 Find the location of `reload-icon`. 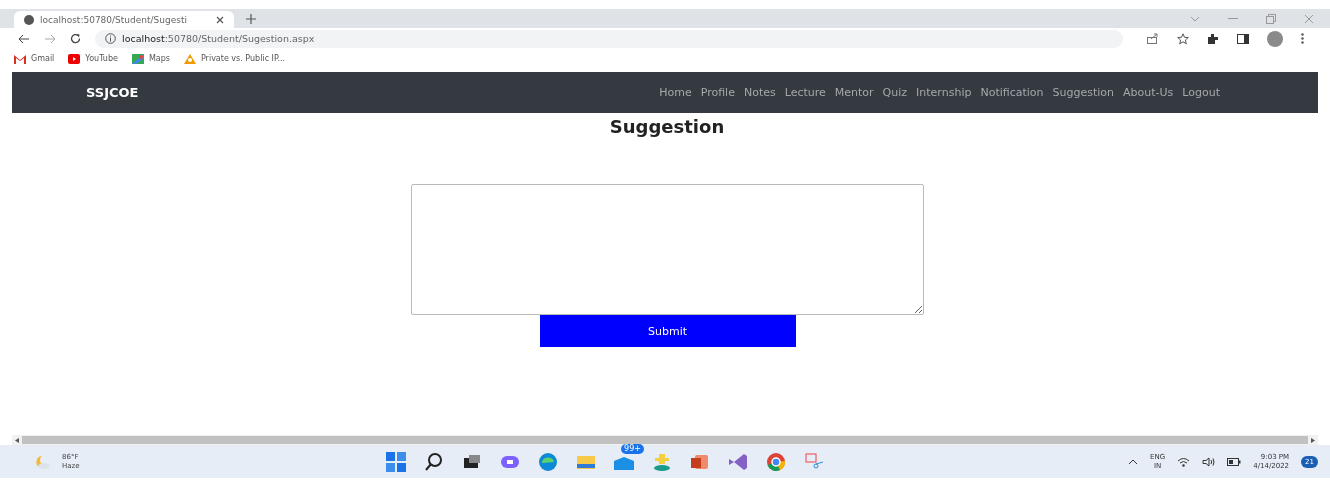

reload-icon is located at coordinates (75, 38).